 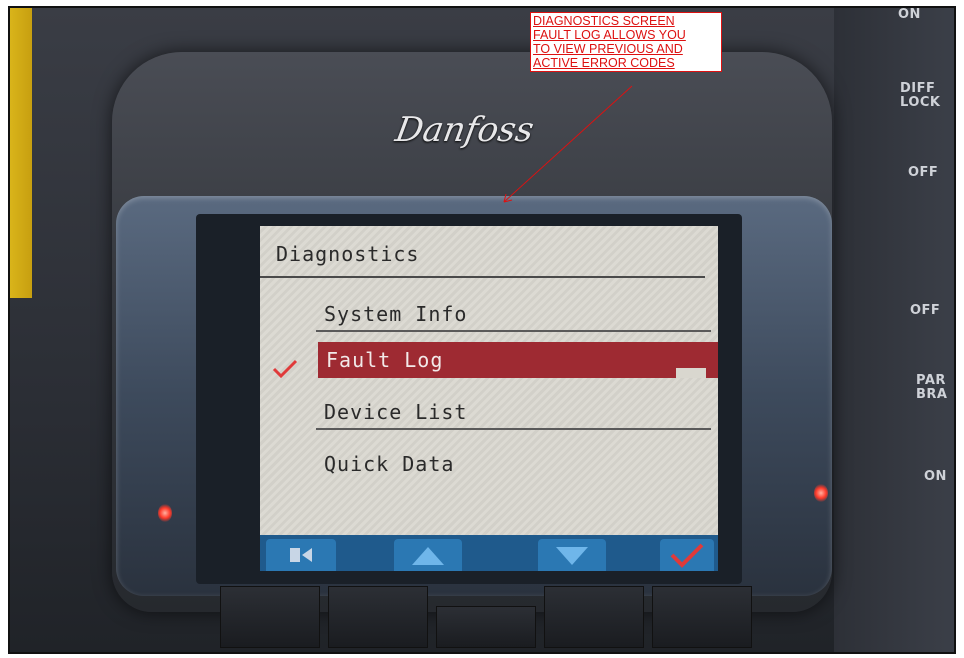 What do you see at coordinates (608, 49) in the screenshot?
I see `annotation-line: TO VIEW PREVIOUS AND` at bounding box center [608, 49].